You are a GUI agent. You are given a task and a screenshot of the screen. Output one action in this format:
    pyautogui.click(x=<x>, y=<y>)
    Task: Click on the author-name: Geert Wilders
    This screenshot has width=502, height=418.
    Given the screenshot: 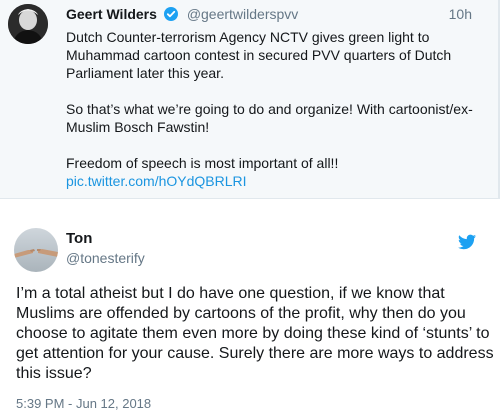 What is the action you would take?
    pyautogui.click(x=111, y=14)
    